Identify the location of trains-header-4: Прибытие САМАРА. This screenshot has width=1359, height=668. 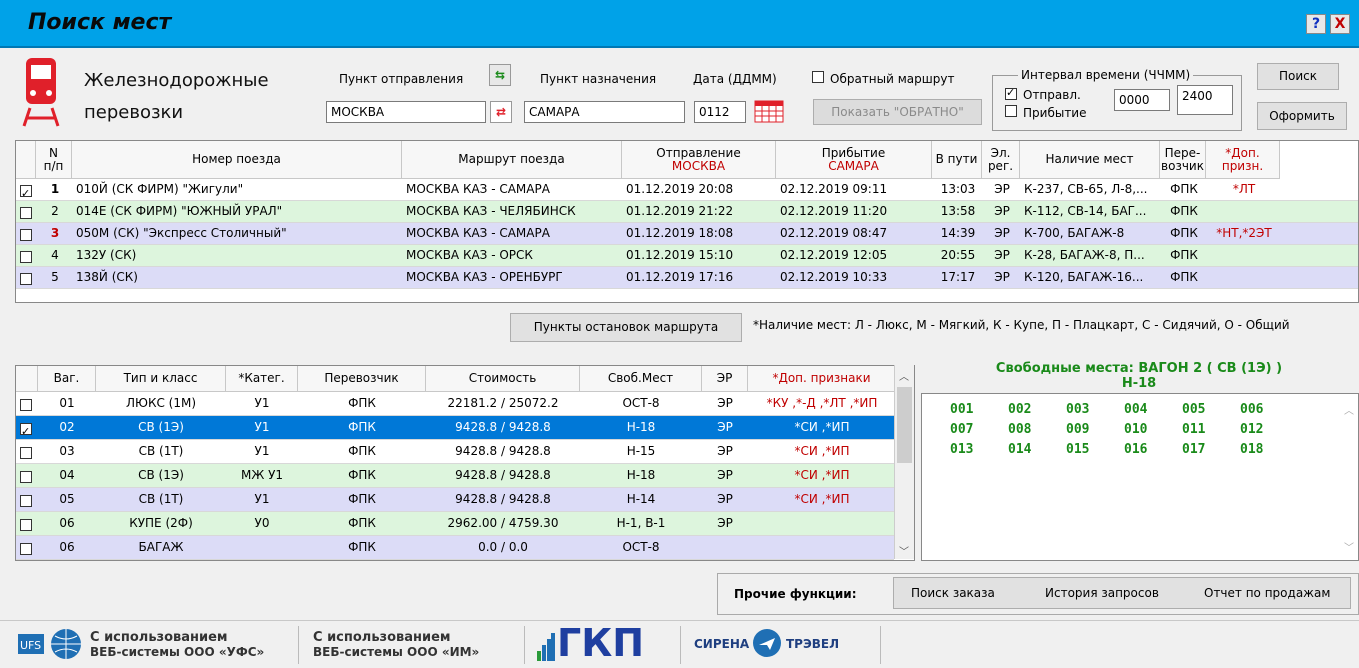
(854, 160).